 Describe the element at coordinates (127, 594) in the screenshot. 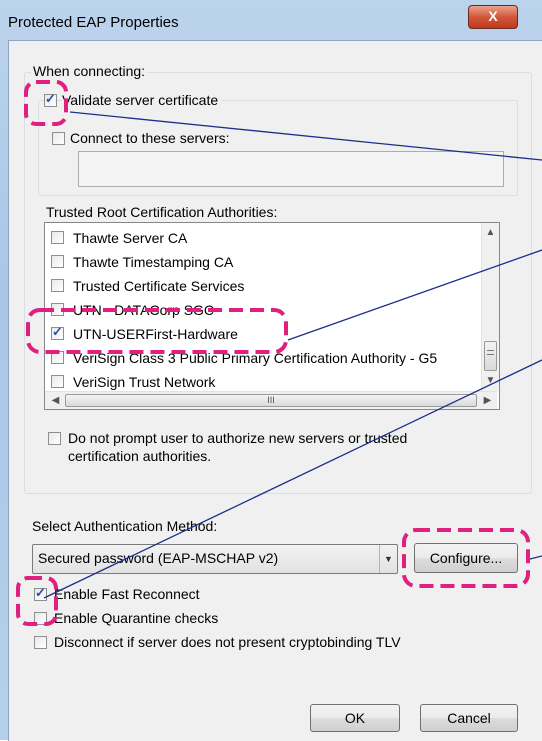

I see `fast-reconnect-label: Enable Fast Reconnect` at that location.